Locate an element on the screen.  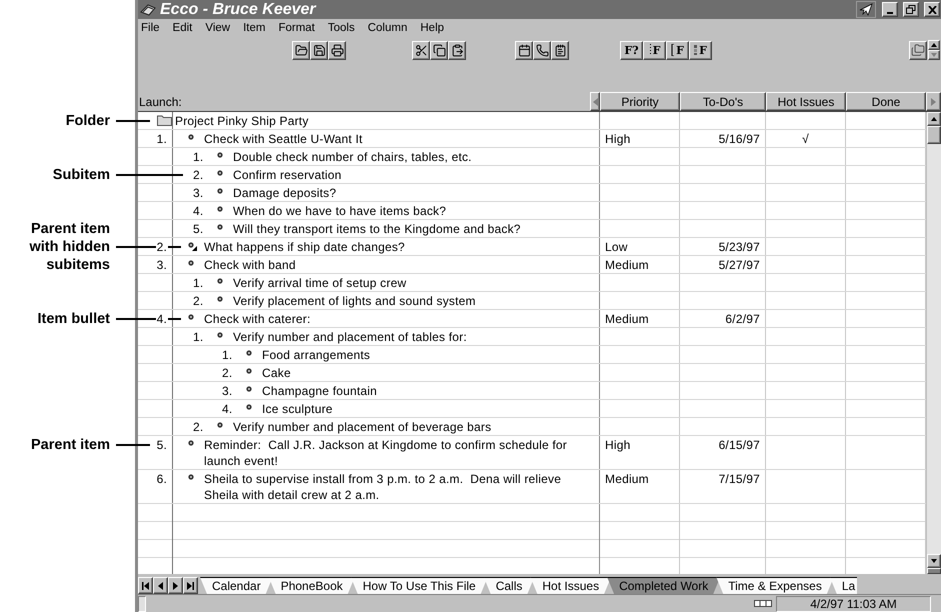
restore-button is located at coordinates (911, 9).